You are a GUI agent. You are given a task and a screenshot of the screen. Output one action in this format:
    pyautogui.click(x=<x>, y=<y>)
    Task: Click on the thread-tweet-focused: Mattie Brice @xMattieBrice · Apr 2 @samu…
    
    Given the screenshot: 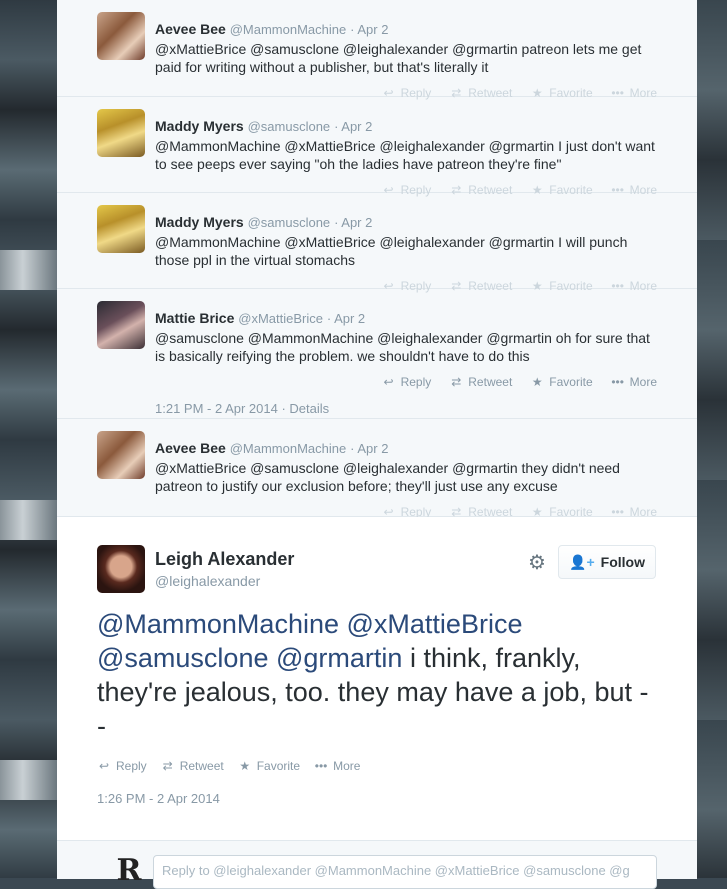 What is the action you would take?
    pyautogui.click(x=377, y=354)
    